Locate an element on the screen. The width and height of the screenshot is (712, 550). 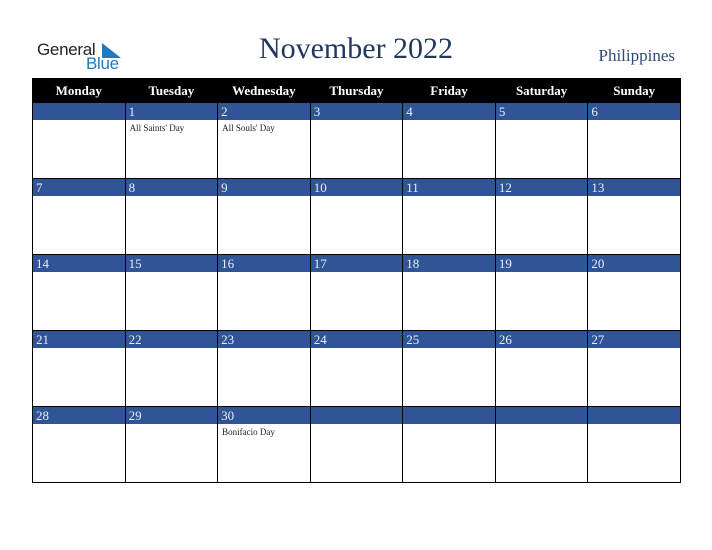
weekday-monday: Monday is located at coordinates (79, 90).